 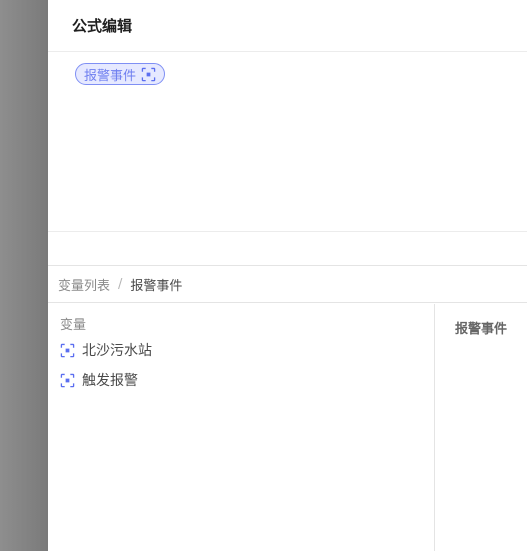 I want to click on breadcrumb: 变量列表 / 报警事件, so click(x=287, y=284).